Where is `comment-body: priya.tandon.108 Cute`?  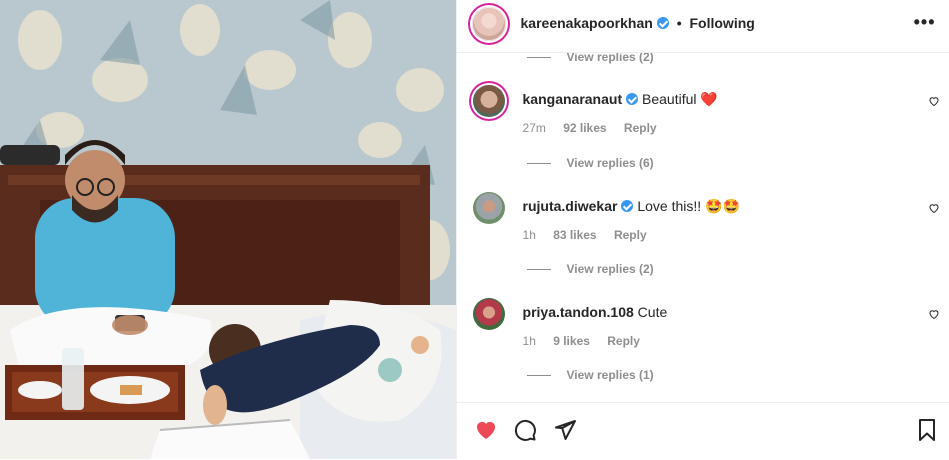
comment-body: priya.tandon.108 Cute is located at coordinates (595, 312).